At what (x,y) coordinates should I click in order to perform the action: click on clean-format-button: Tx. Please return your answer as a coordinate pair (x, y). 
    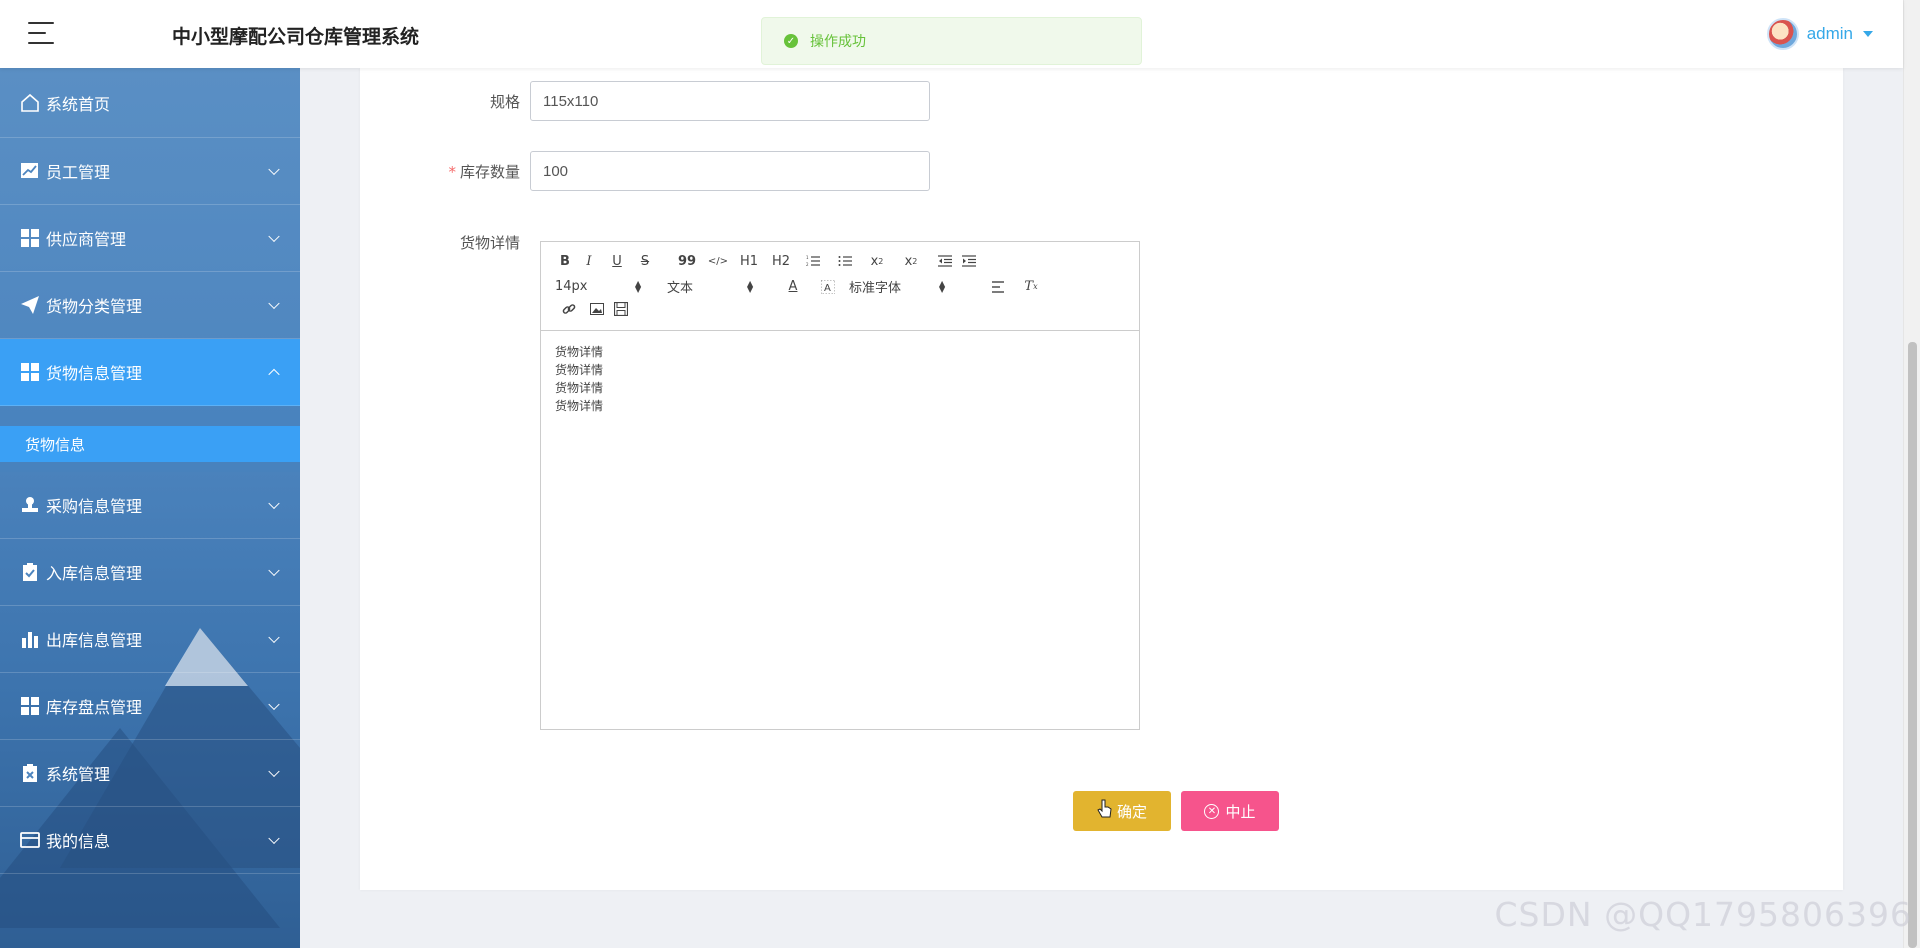
    Looking at the image, I should click on (1031, 287).